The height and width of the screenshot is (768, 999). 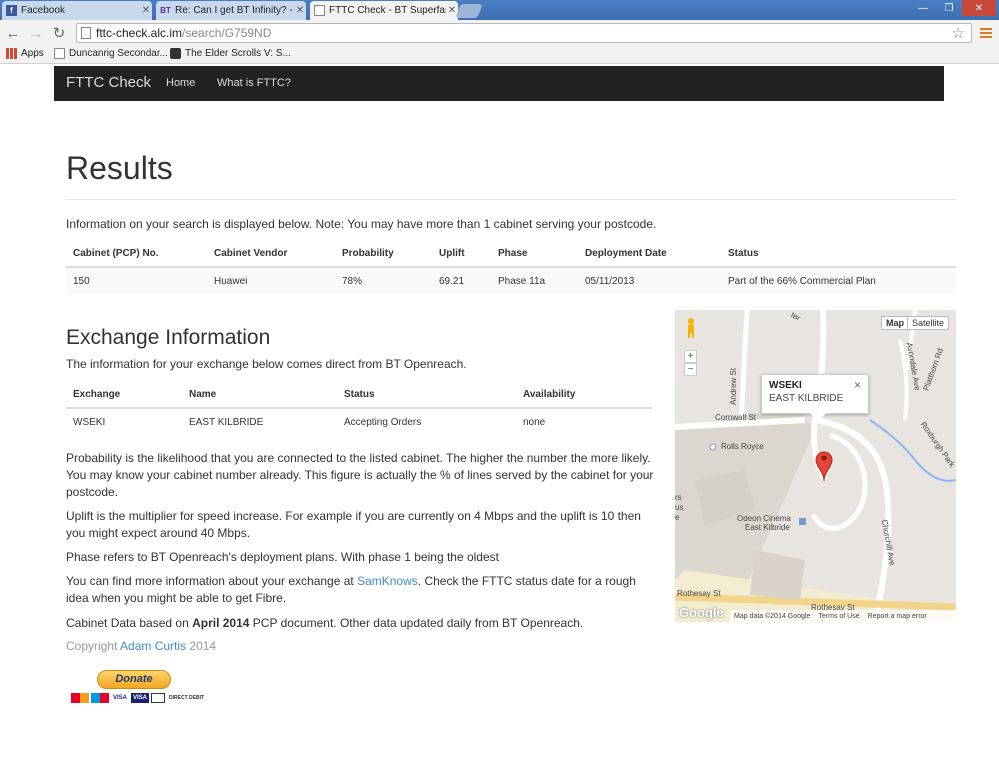 I want to click on address-bar: fttc-check.alc.im/search/G759ND ☆, so click(x=524, y=33).